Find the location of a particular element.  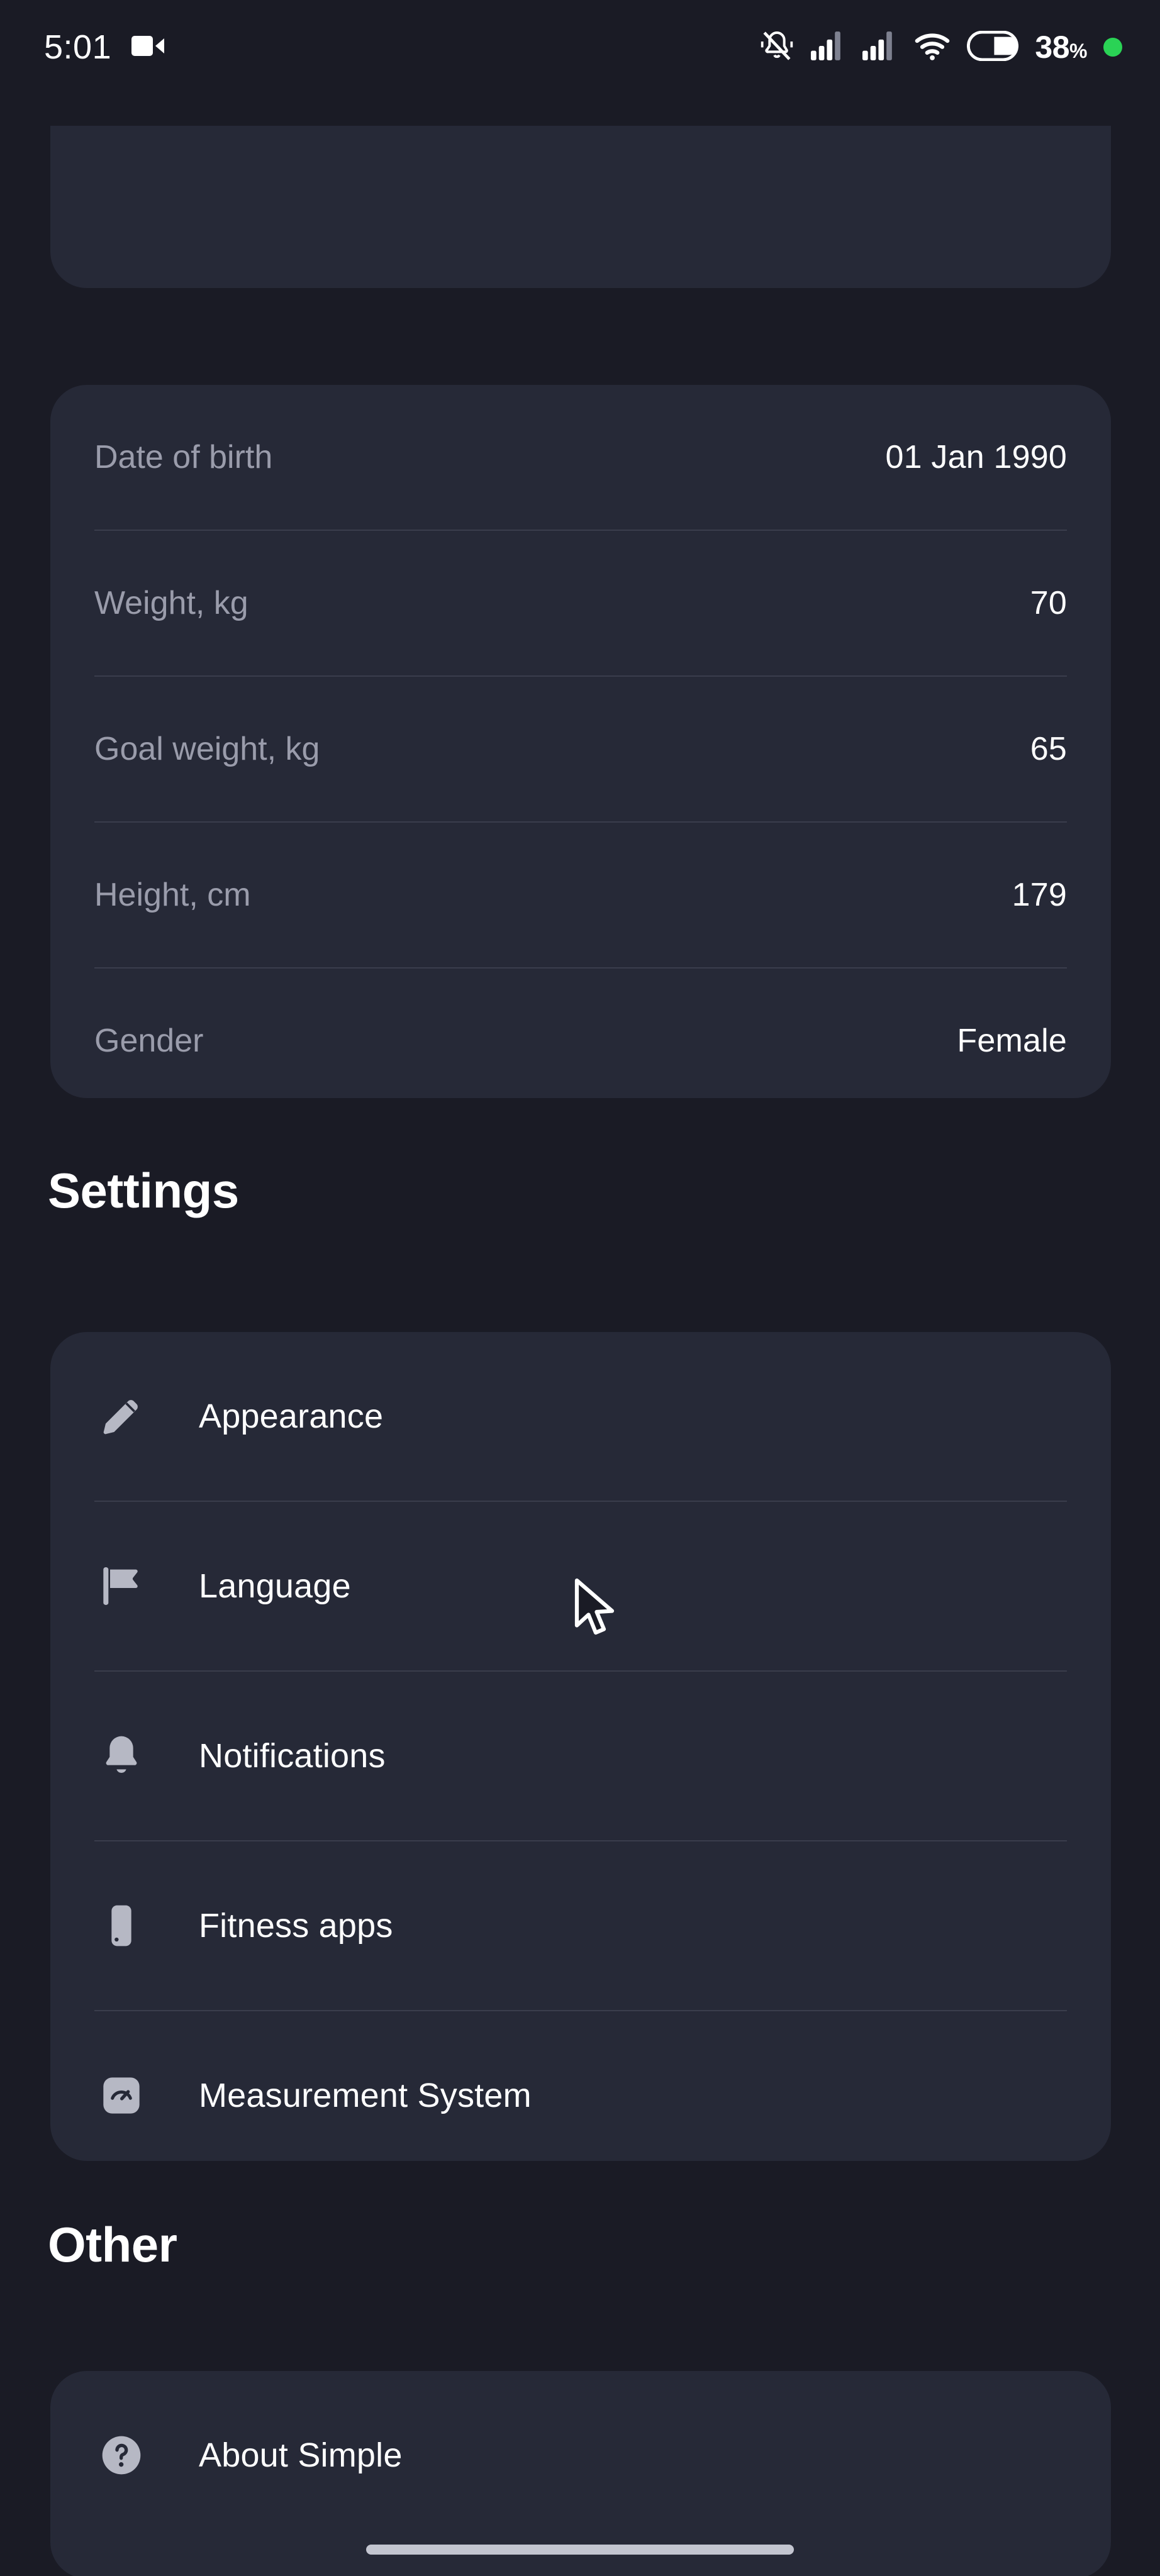

bell-muted-icon is located at coordinates (777, 47).